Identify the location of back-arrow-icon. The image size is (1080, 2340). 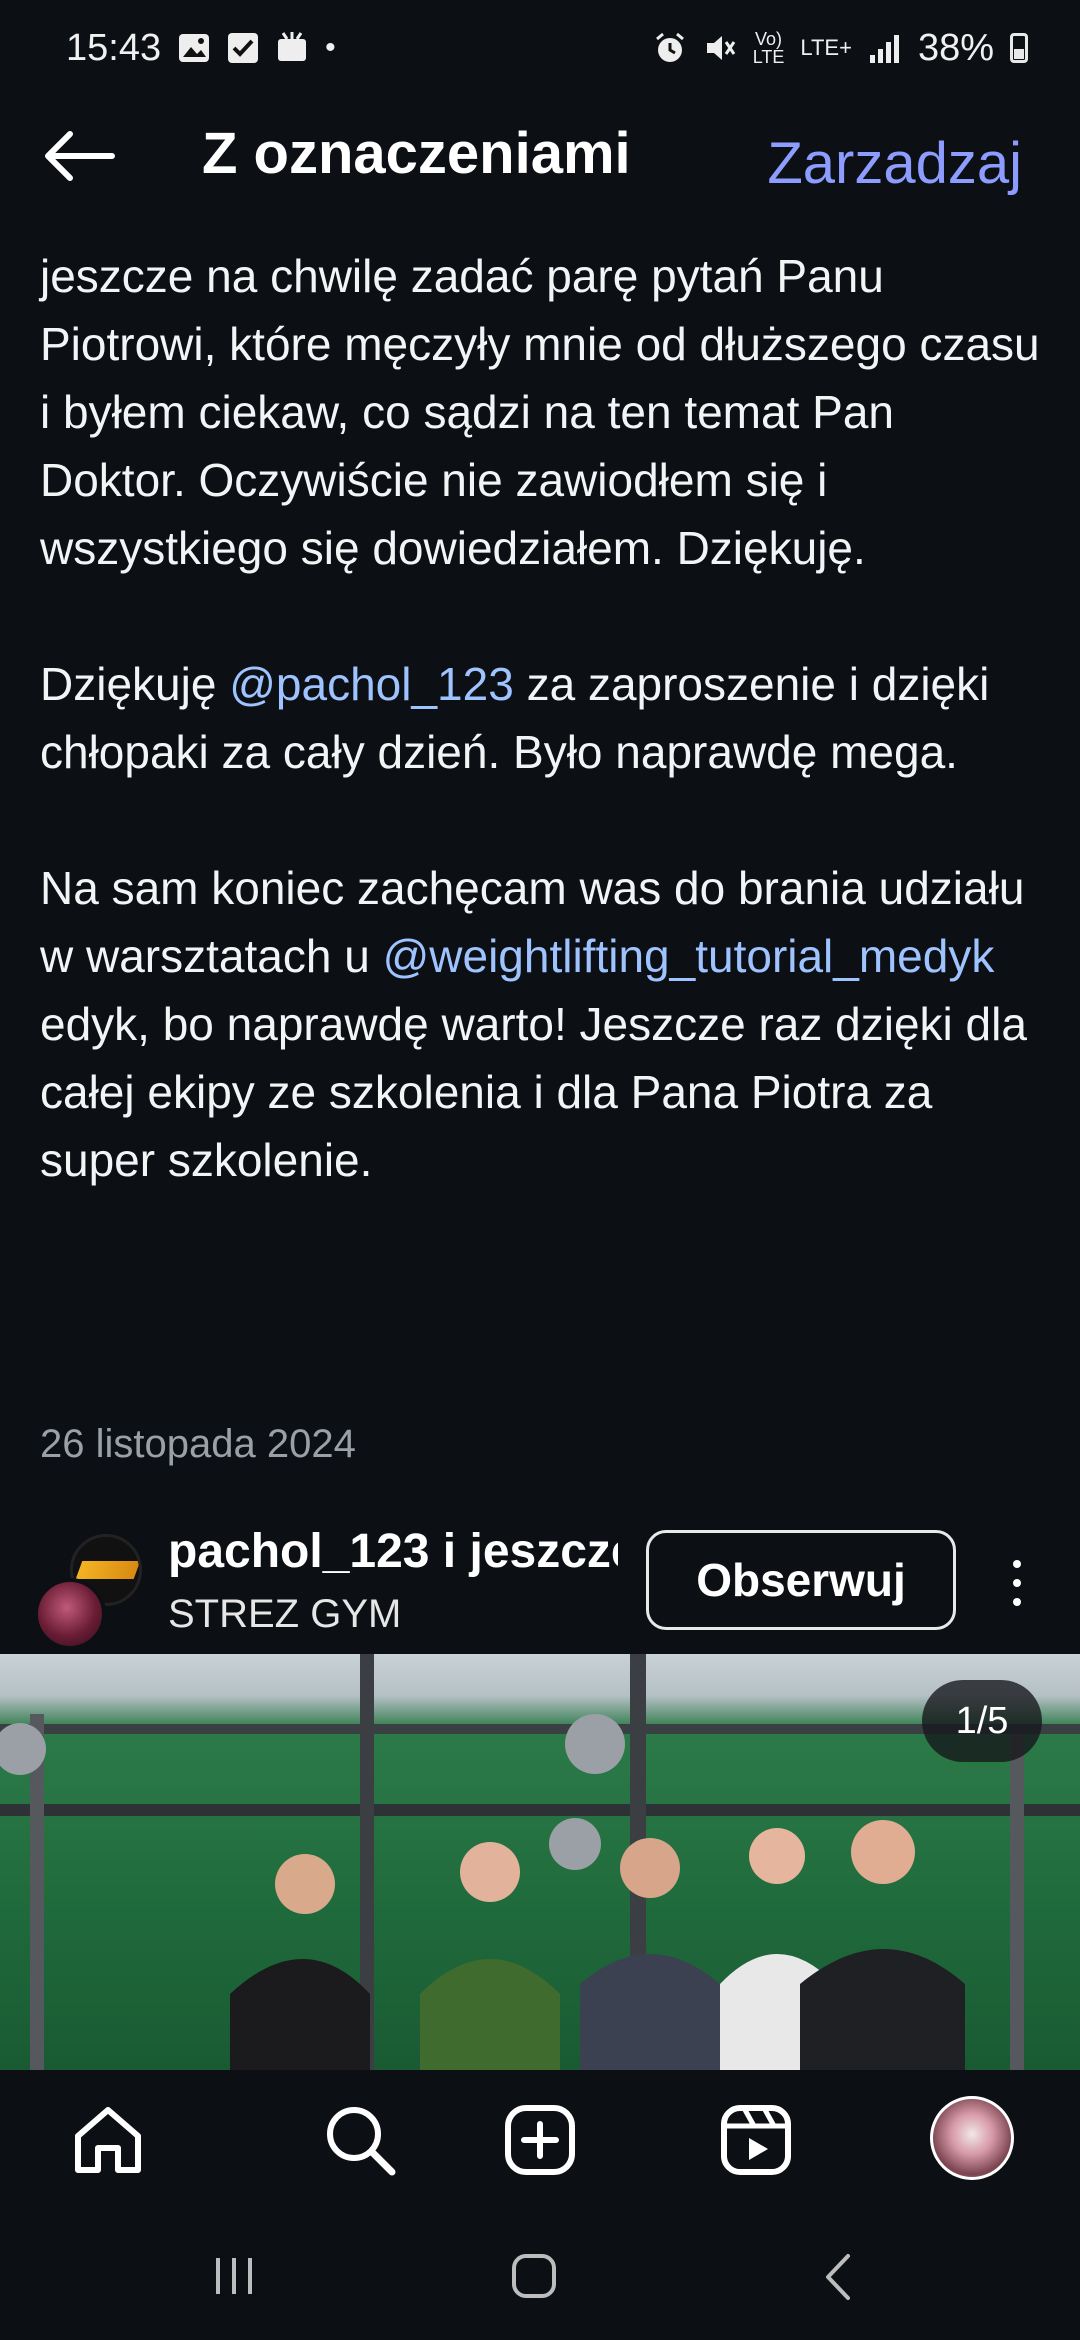
(80, 156).